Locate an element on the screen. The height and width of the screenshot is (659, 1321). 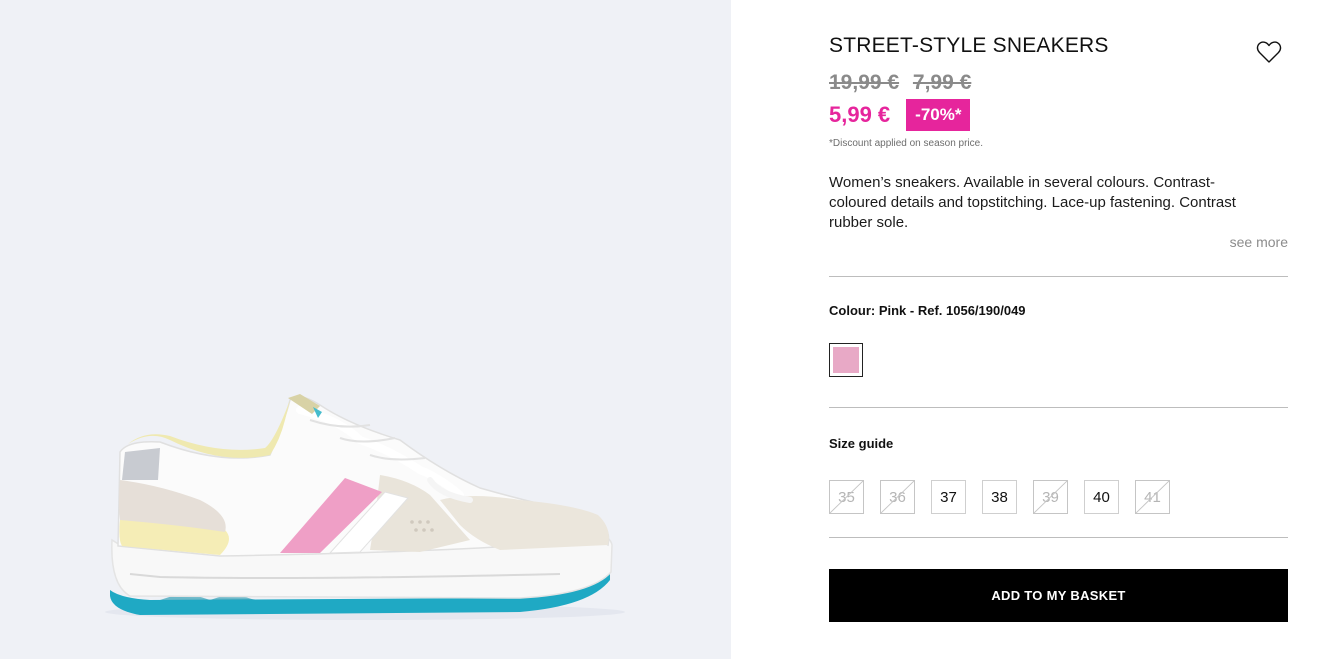
size-label: 41 is located at coordinates (1152, 497).